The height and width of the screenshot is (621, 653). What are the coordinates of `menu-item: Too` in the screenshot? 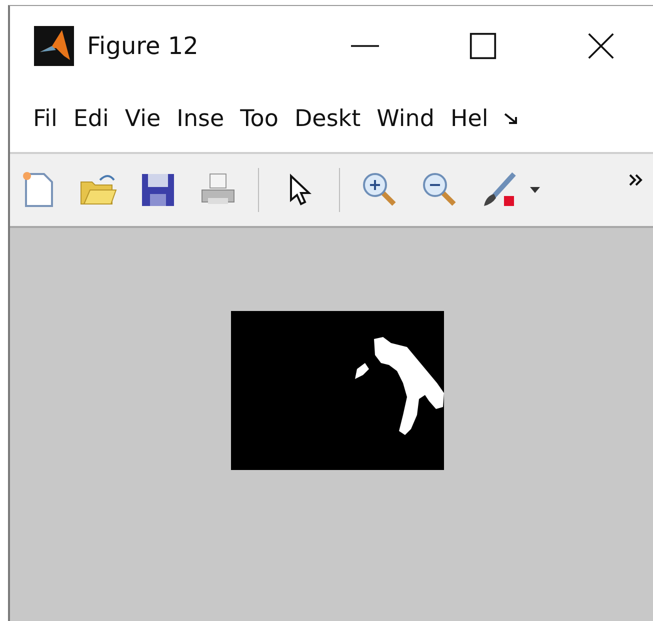 It's located at (259, 119).